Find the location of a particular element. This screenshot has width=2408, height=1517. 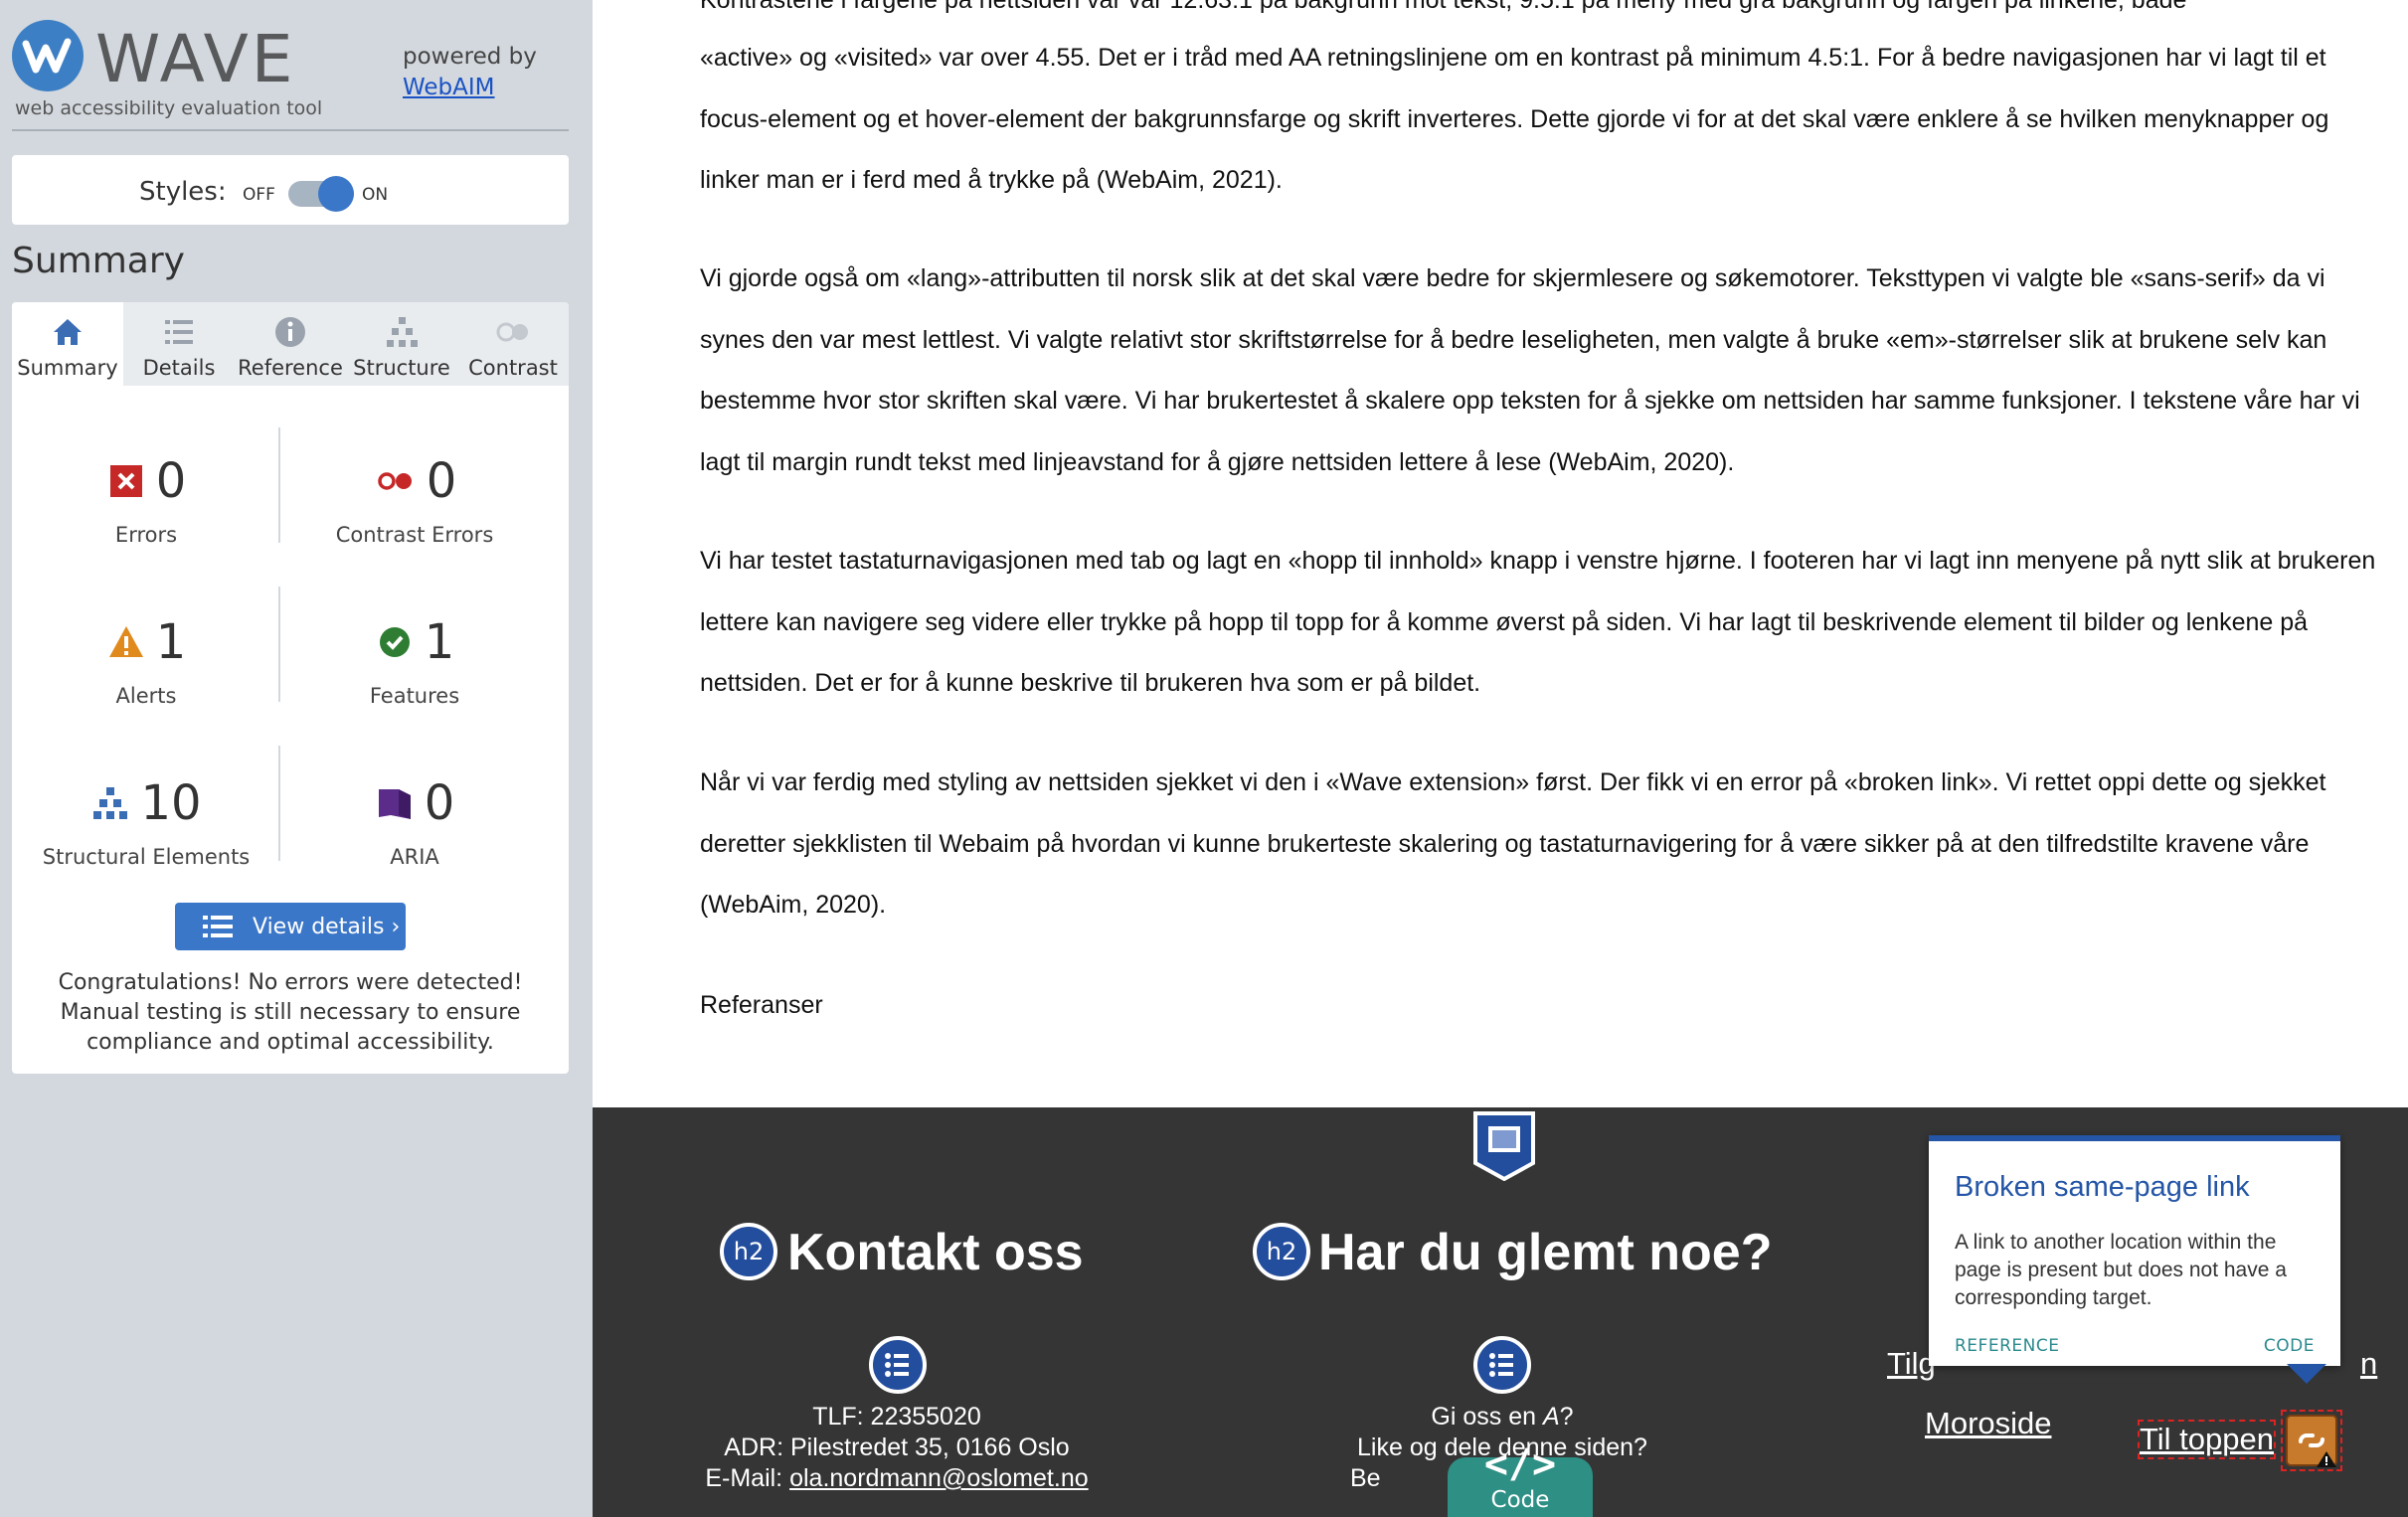

footer-landmark-icon is located at coordinates (1504, 1146).